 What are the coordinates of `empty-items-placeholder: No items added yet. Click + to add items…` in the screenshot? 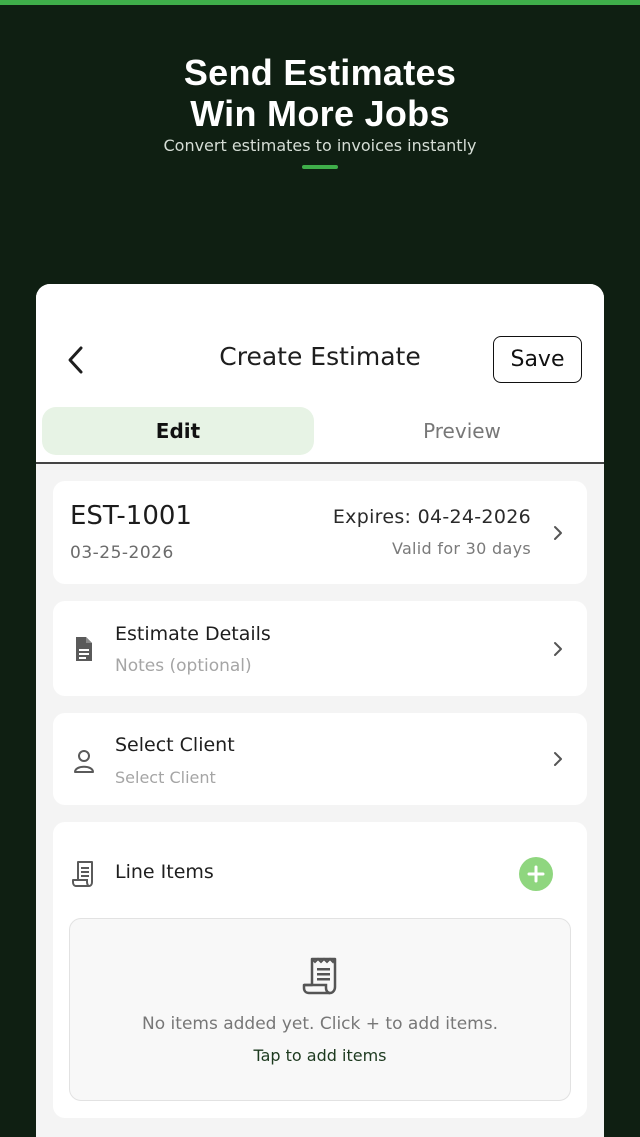 It's located at (320, 1009).